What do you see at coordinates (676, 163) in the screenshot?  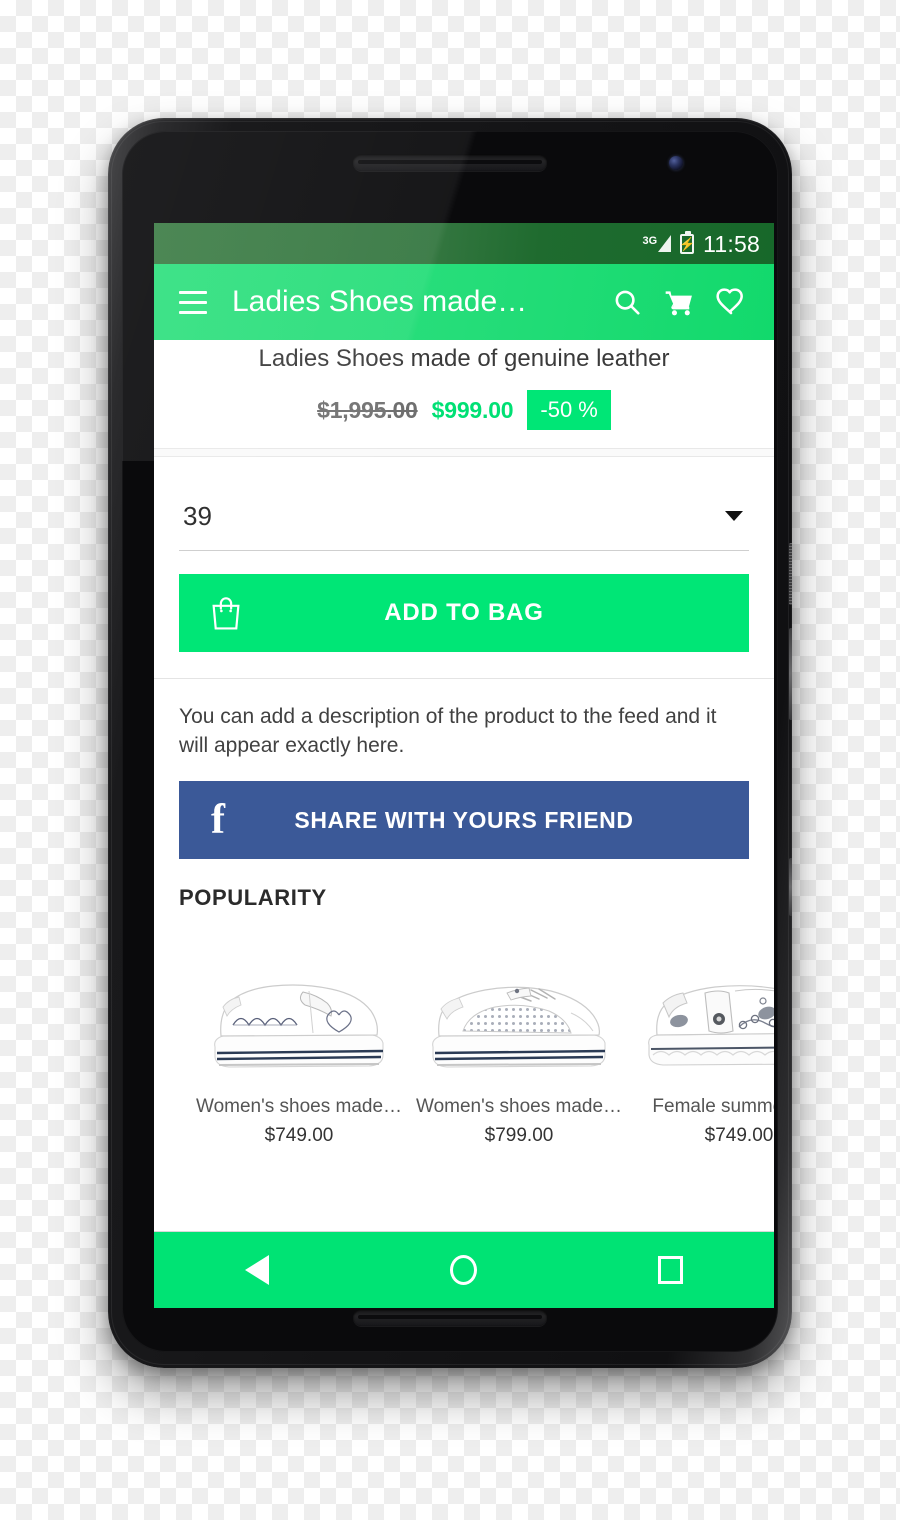 I see `front-camera` at bounding box center [676, 163].